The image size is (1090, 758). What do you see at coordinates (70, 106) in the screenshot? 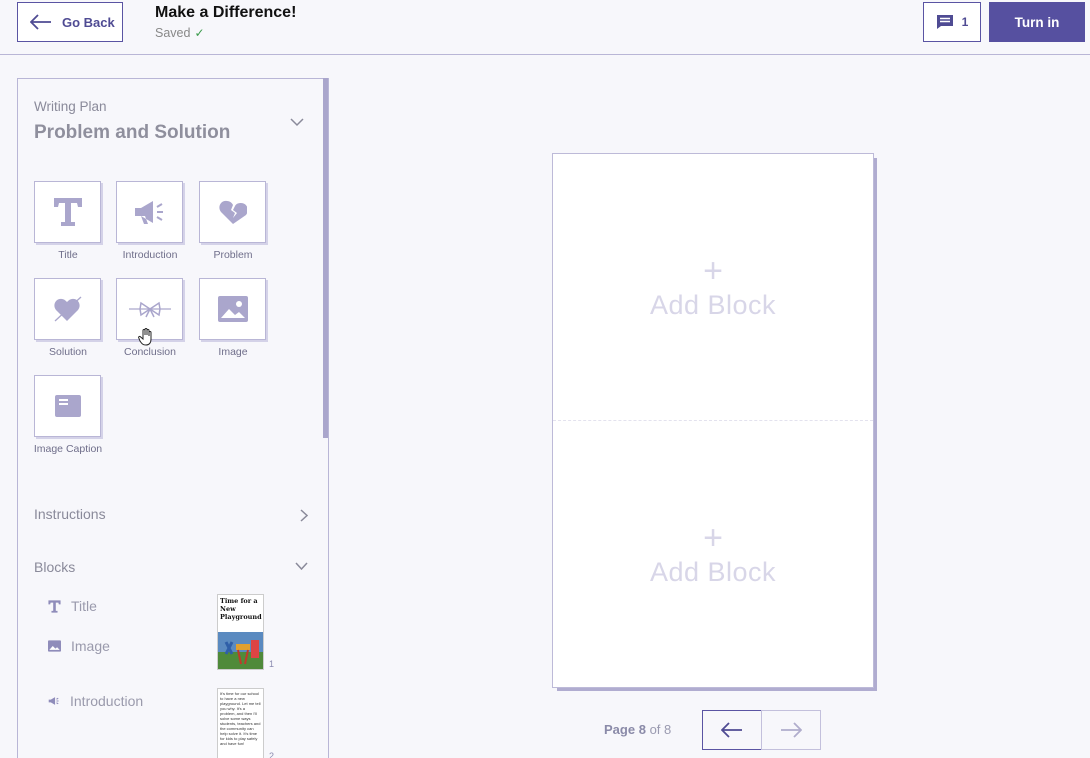
I see `writing-plan-label: Writing Plan` at bounding box center [70, 106].